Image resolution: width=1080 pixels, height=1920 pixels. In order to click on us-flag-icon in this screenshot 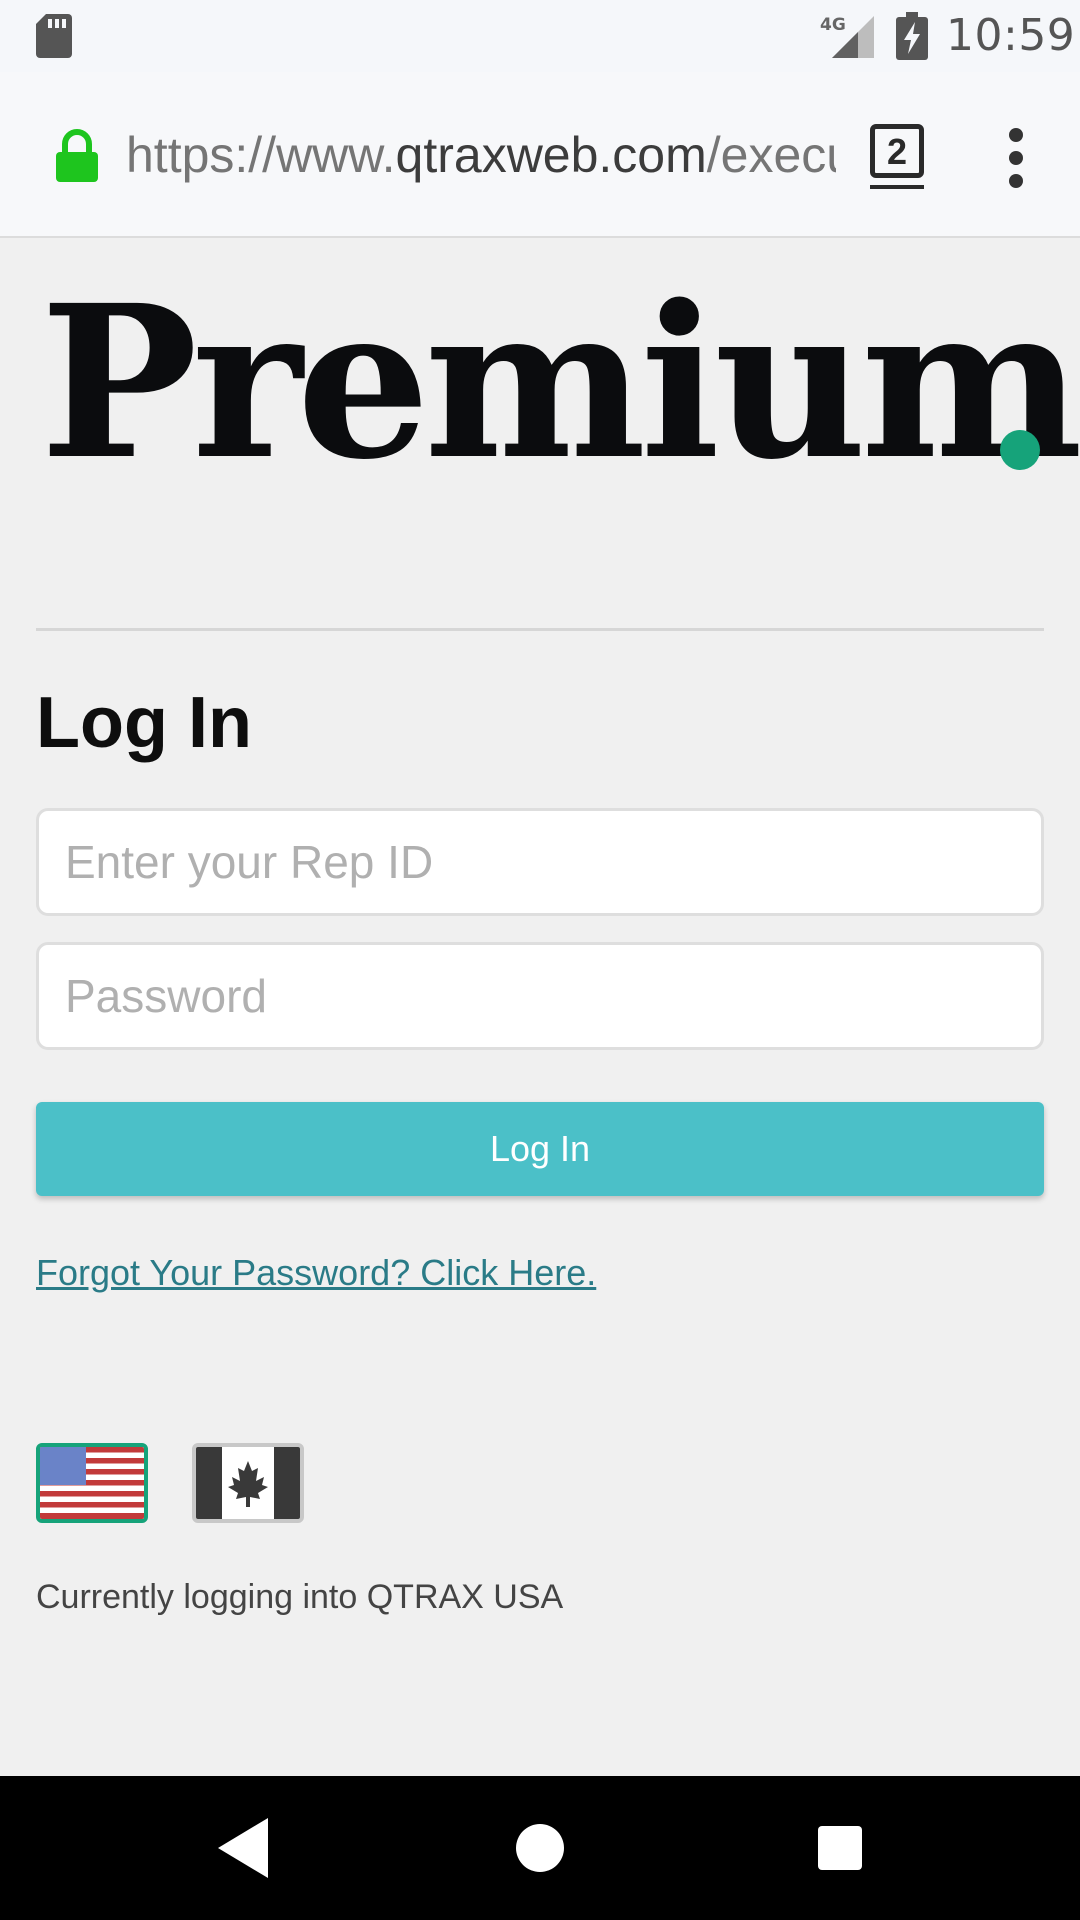, I will do `click(92, 1483)`.